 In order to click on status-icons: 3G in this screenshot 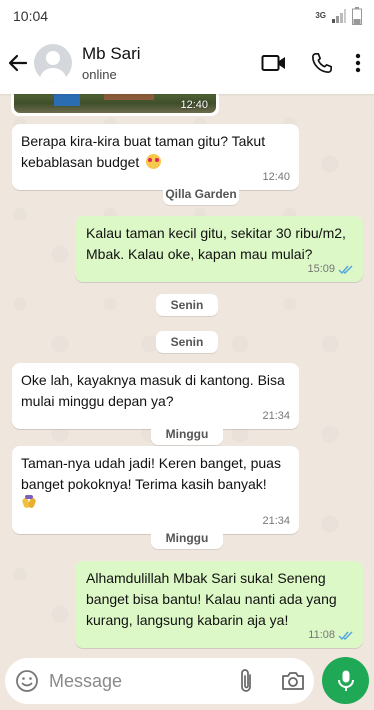, I will do `click(338, 16)`.